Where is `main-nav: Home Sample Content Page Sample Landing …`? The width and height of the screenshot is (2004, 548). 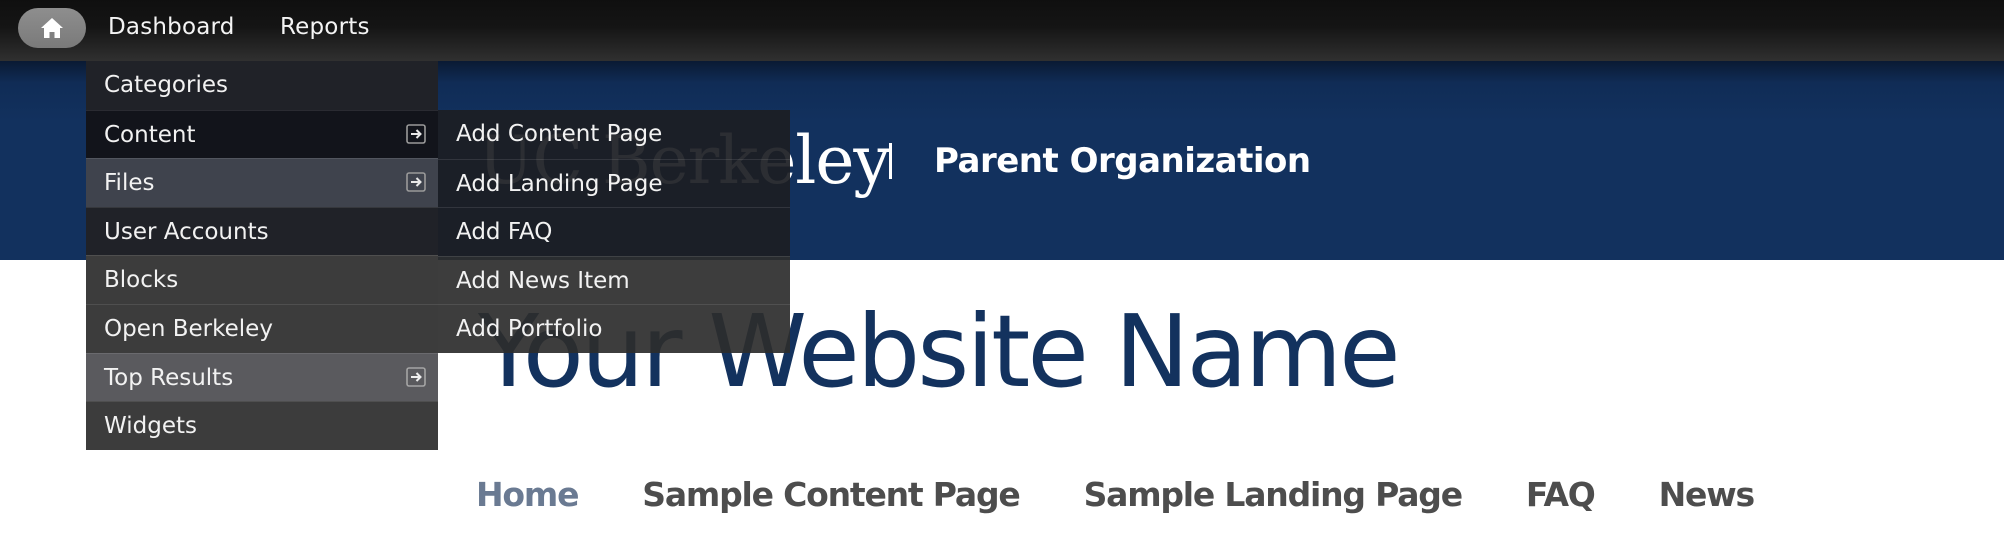 main-nav: Home Sample Content Page Sample Landing … is located at coordinates (1147, 495).